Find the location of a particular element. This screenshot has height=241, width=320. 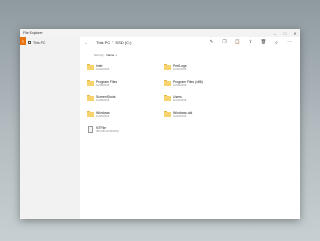

toolbar-actions: ✎ ❐ 📋 ⇪ 🗑 ⌕ ⋯ is located at coordinates (250, 42).